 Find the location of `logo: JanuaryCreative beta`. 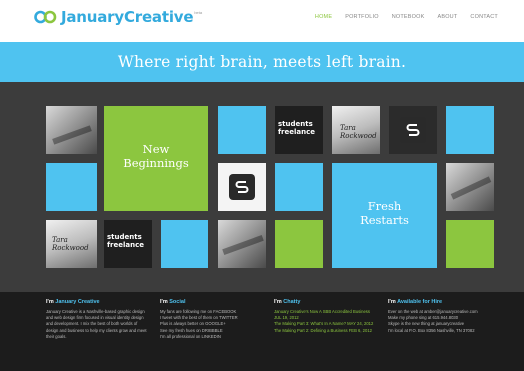

logo: JanuaryCreative beta is located at coordinates (118, 17).